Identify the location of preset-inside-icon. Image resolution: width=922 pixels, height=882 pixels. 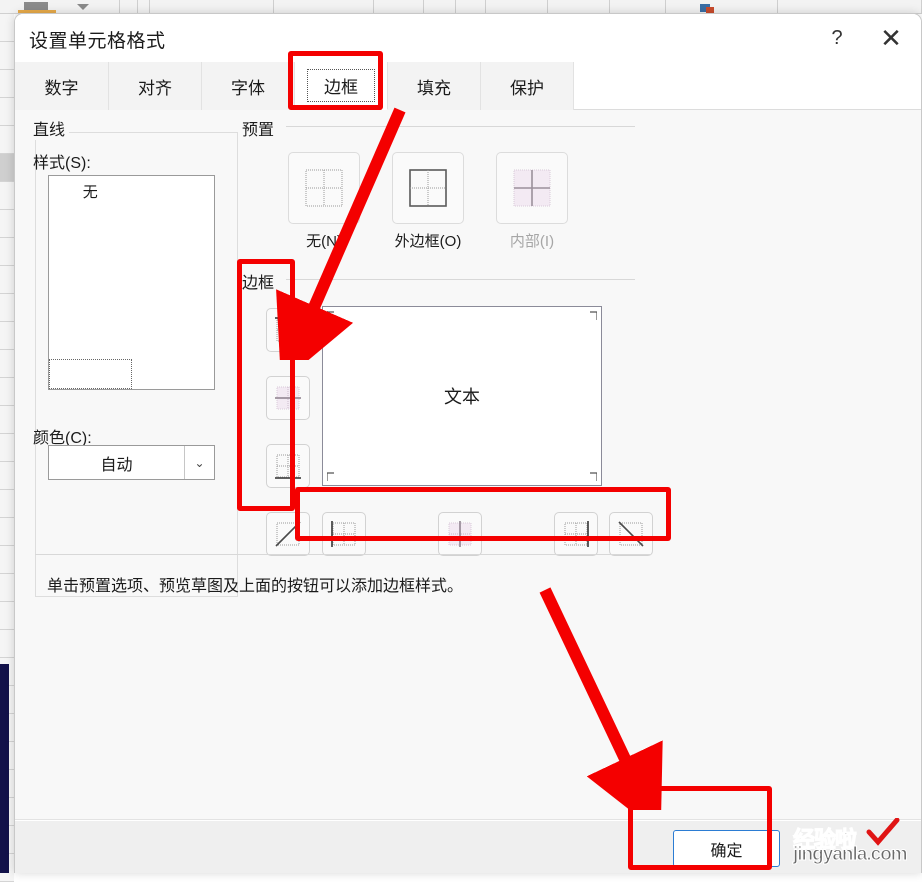
(532, 188).